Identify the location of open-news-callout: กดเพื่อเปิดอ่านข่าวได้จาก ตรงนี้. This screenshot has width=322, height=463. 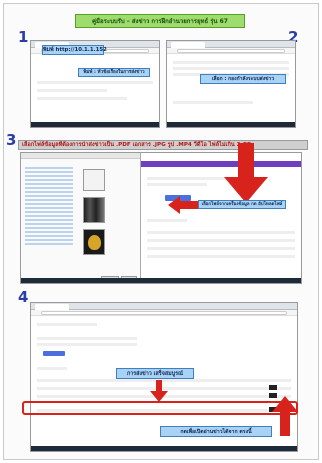
(216, 431).